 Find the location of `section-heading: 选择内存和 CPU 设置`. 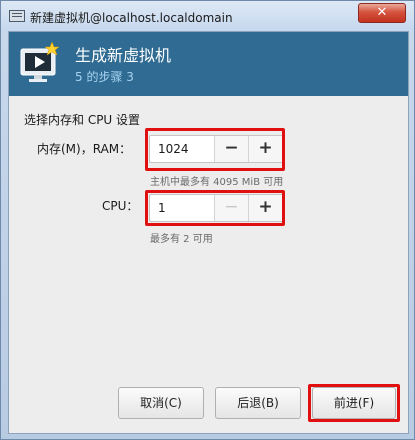

section-heading: 选择内存和 CPU 设置 is located at coordinates (82, 120).